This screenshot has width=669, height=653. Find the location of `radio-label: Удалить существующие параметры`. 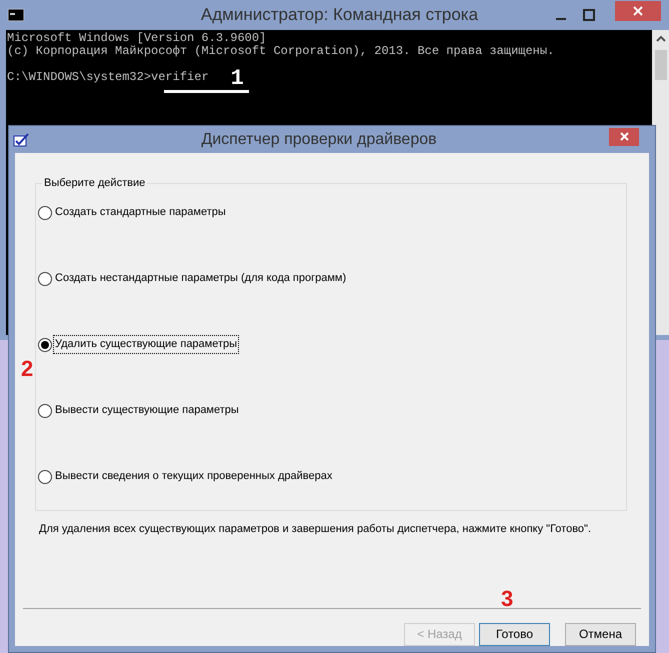

radio-label: Удалить существующие параметры is located at coordinates (146, 344).